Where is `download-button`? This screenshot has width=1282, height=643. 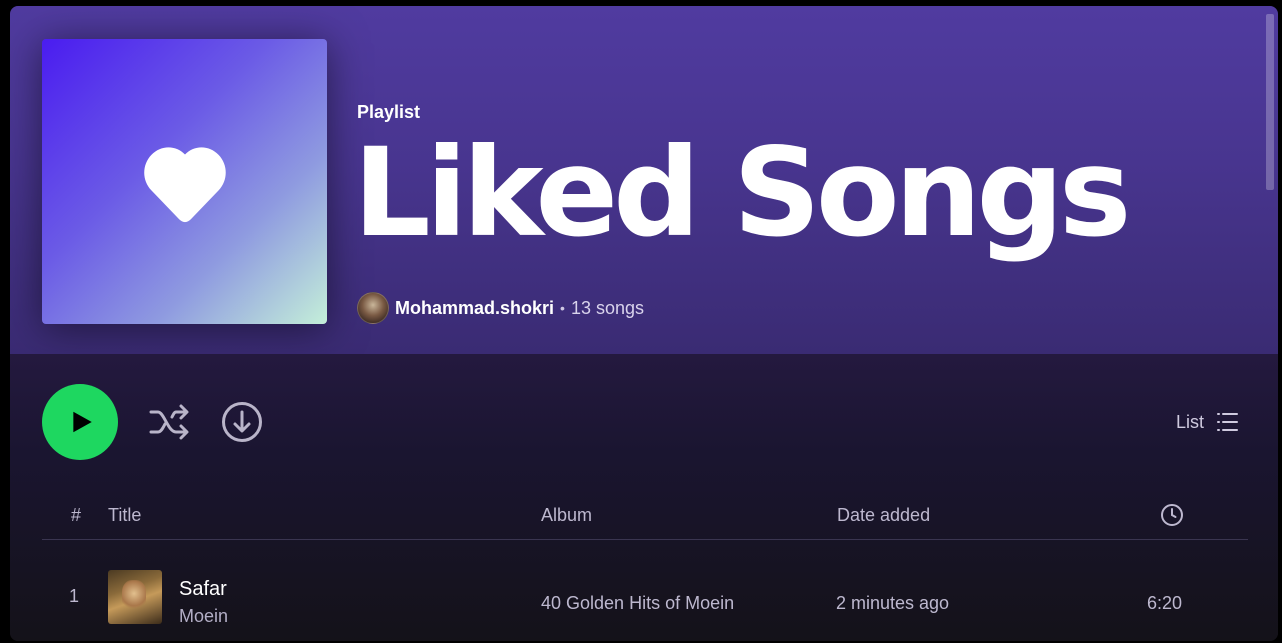
download-button is located at coordinates (242, 422).